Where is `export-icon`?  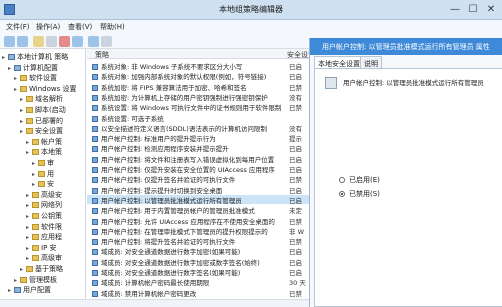 export-icon is located at coordinates (77, 41).